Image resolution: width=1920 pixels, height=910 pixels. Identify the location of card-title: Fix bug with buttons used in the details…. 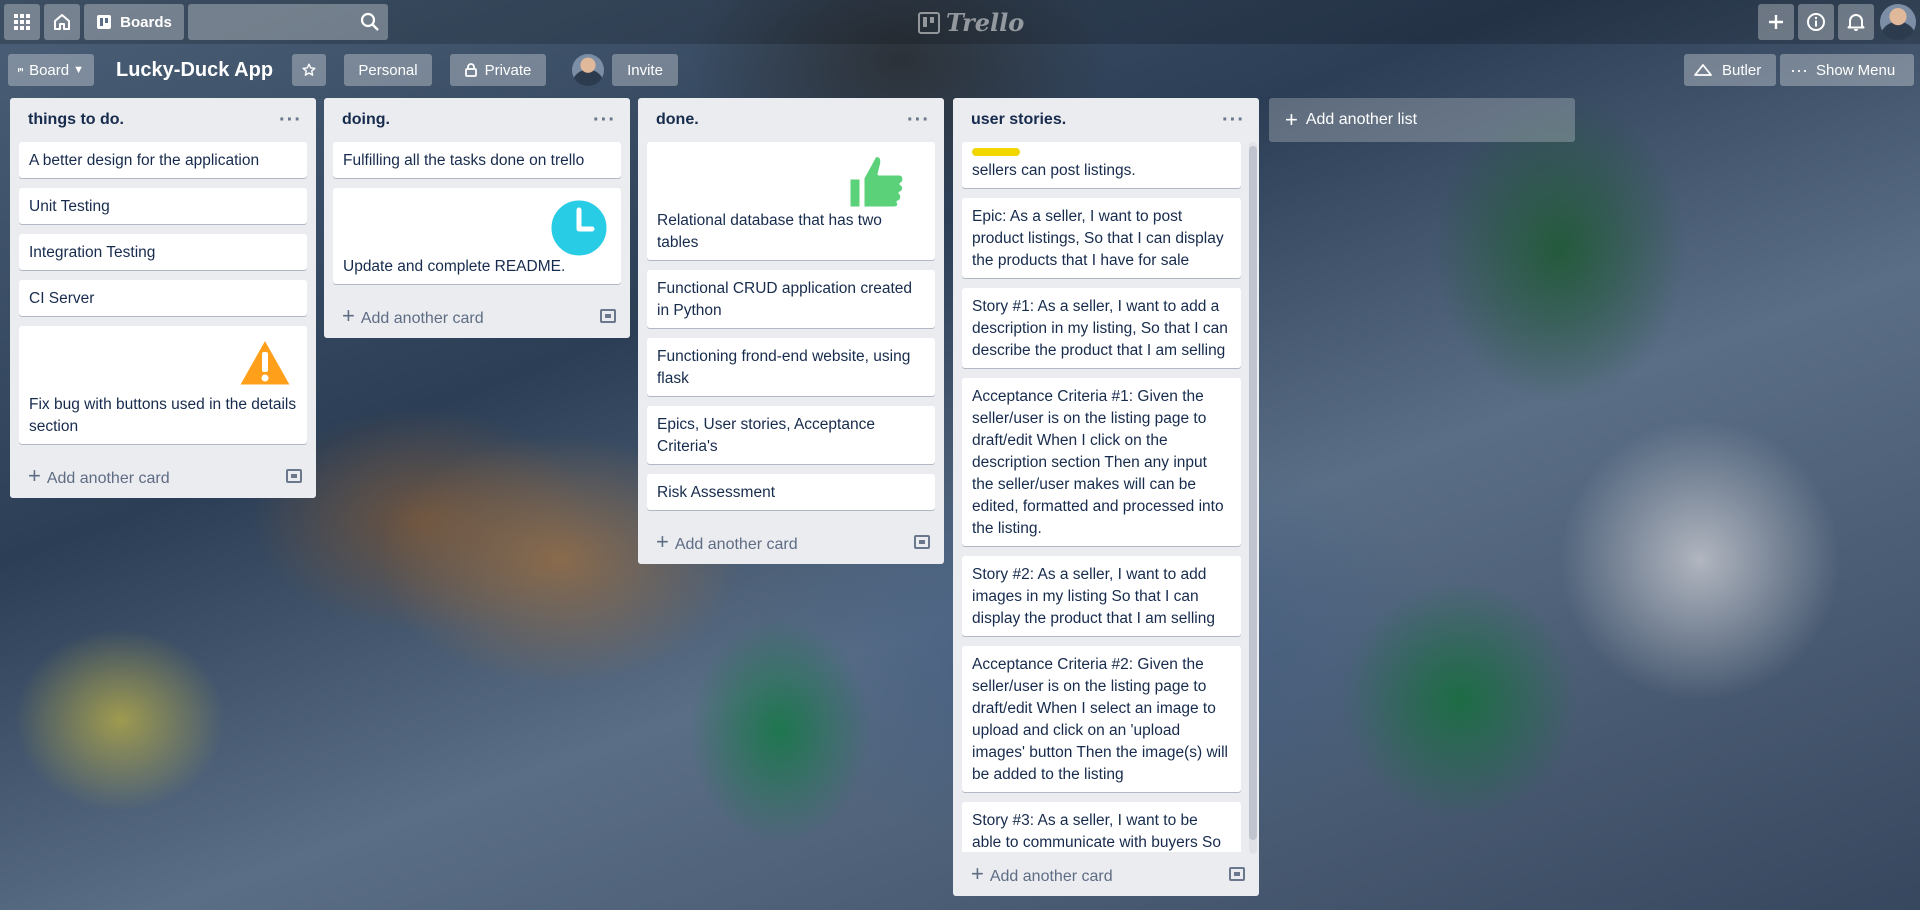
(163, 415).